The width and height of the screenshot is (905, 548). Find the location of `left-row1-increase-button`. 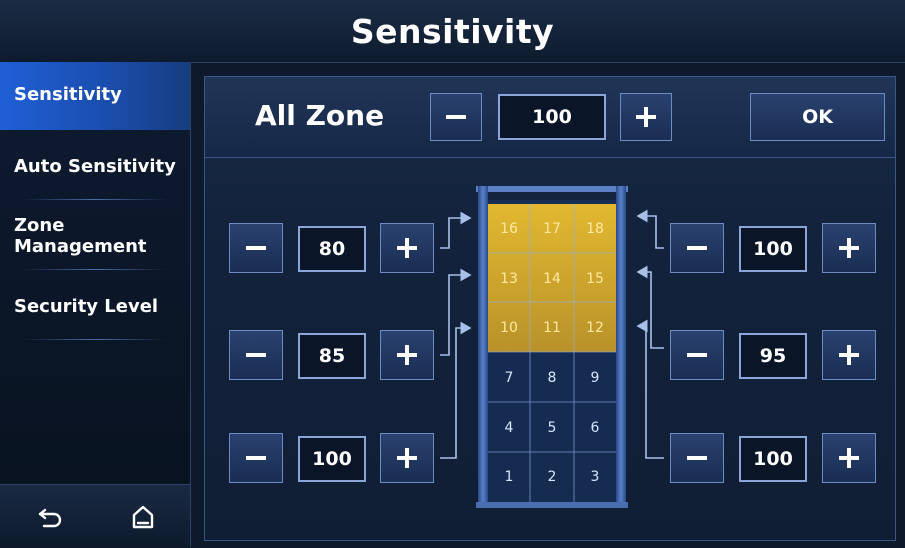

left-row1-increase-button is located at coordinates (407, 248).